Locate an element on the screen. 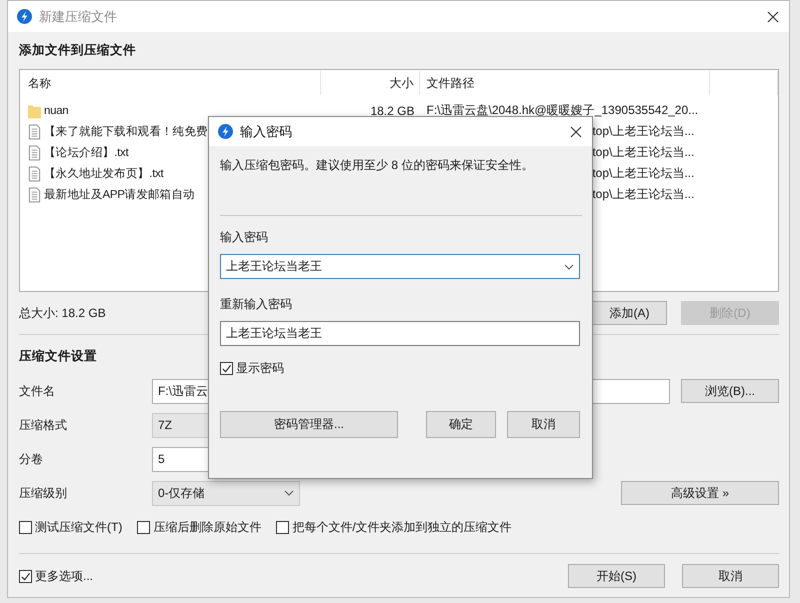 The height and width of the screenshot is (603, 800). ok-button: 确定 is located at coordinates (461, 424).